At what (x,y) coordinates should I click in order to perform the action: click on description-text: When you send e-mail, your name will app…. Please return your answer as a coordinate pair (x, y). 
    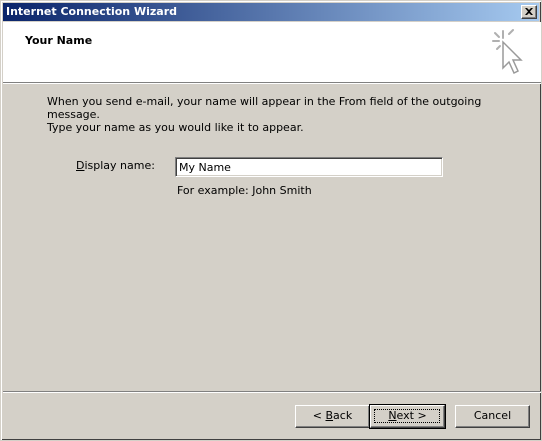
    Looking at the image, I should click on (277, 114).